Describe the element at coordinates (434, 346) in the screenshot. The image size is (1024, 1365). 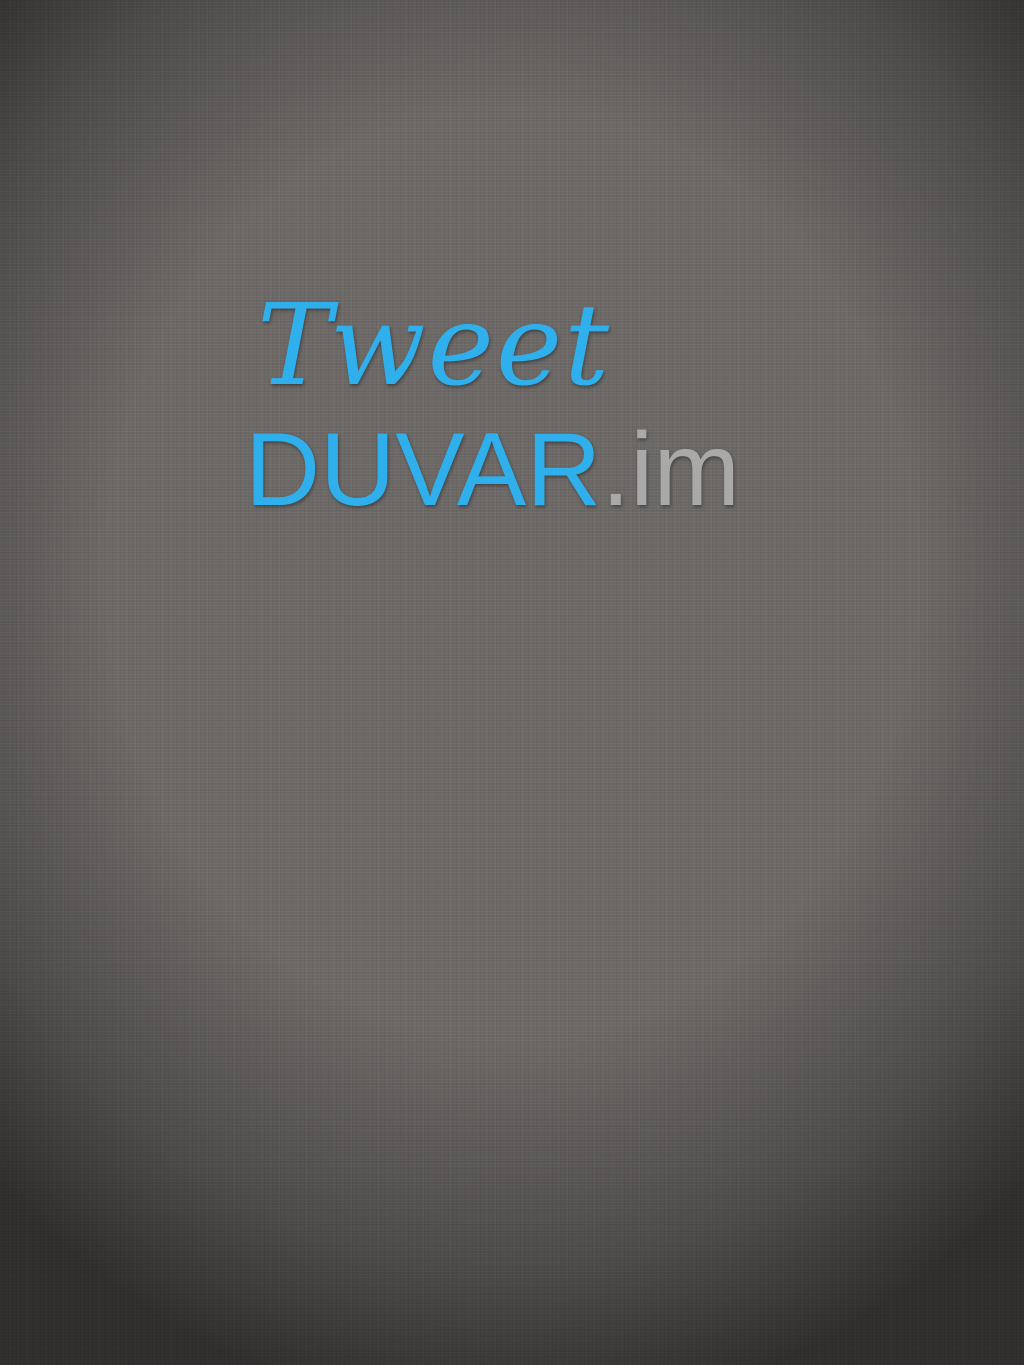
I see `logo-script-text: Tweet` at that location.